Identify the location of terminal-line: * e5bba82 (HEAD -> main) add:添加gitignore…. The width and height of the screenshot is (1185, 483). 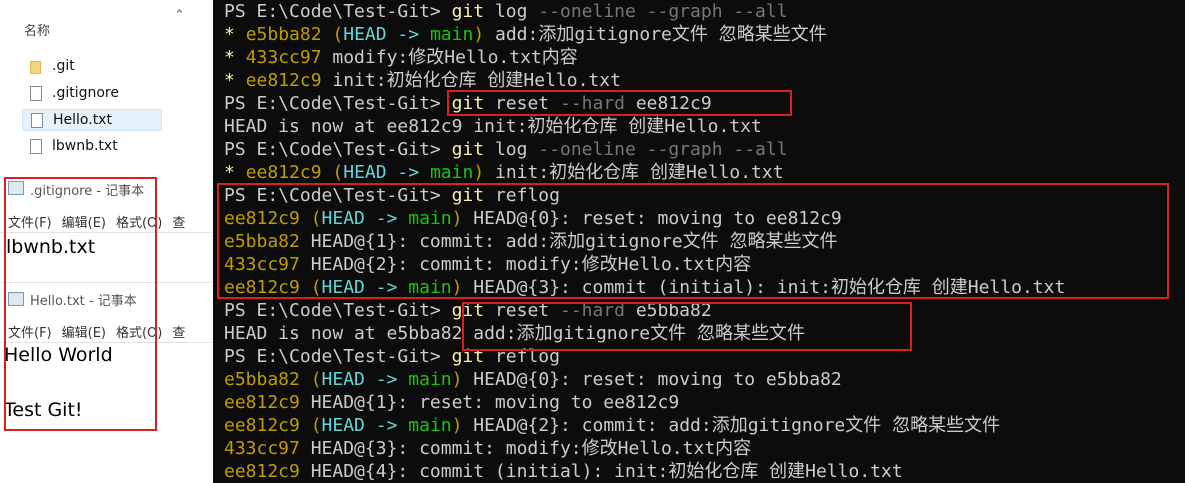
(525, 34).